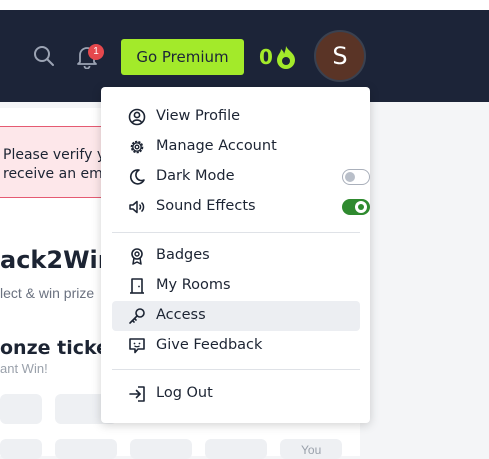 The image size is (489, 459). What do you see at coordinates (182, 57) in the screenshot?
I see `go-premium-button: Go Premium` at bounding box center [182, 57].